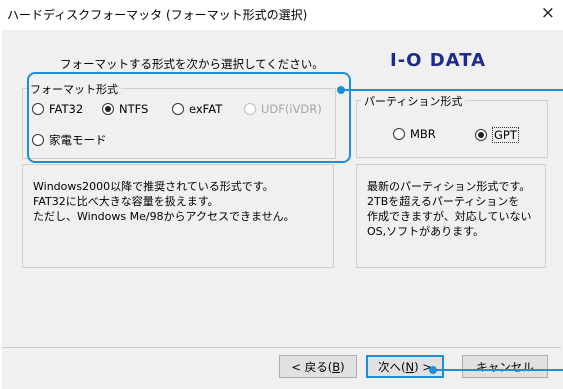 The height and width of the screenshot is (389, 563). Describe the element at coordinates (206, 109) in the screenshot. I see `radio-label: exFAT` at that location.